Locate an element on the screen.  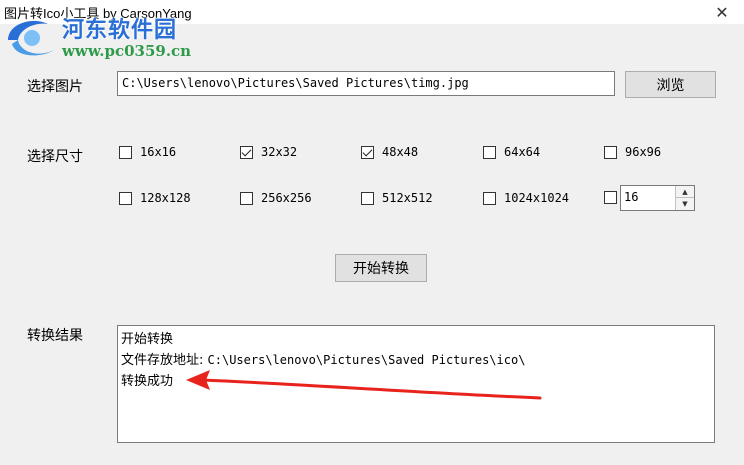
watermark-url: www.pc0359.cn is located at coordinates (127, 51).